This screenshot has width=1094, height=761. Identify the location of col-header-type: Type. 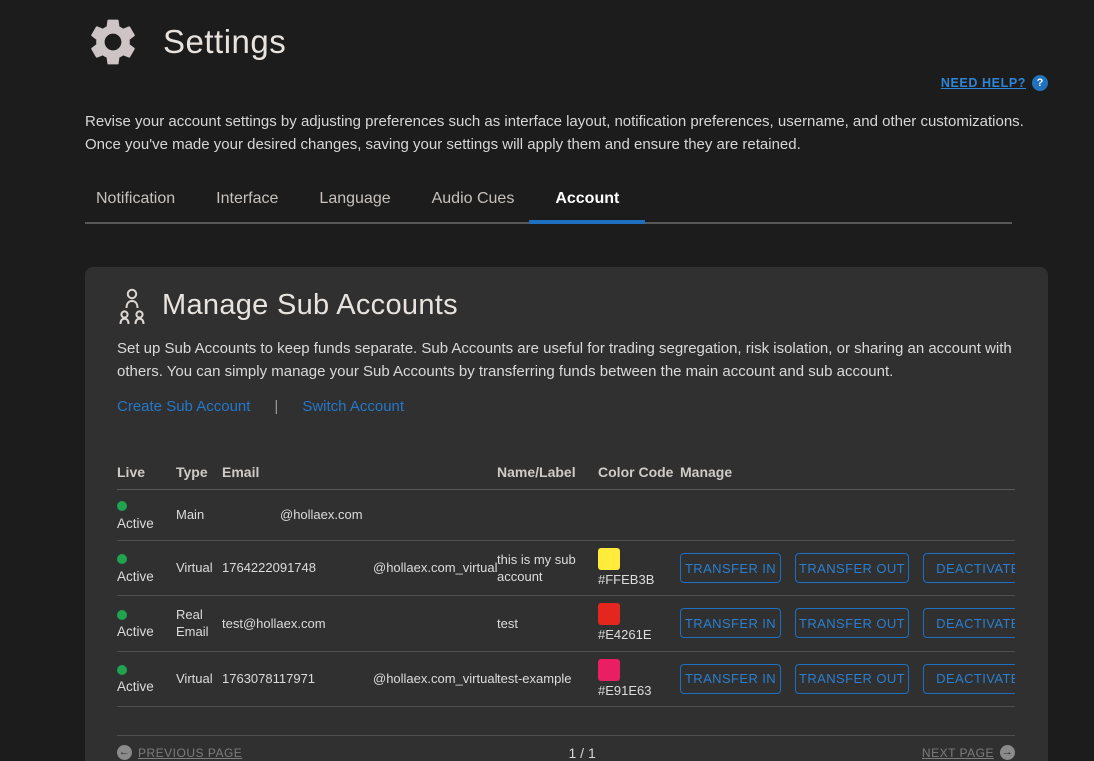
(192, 472).